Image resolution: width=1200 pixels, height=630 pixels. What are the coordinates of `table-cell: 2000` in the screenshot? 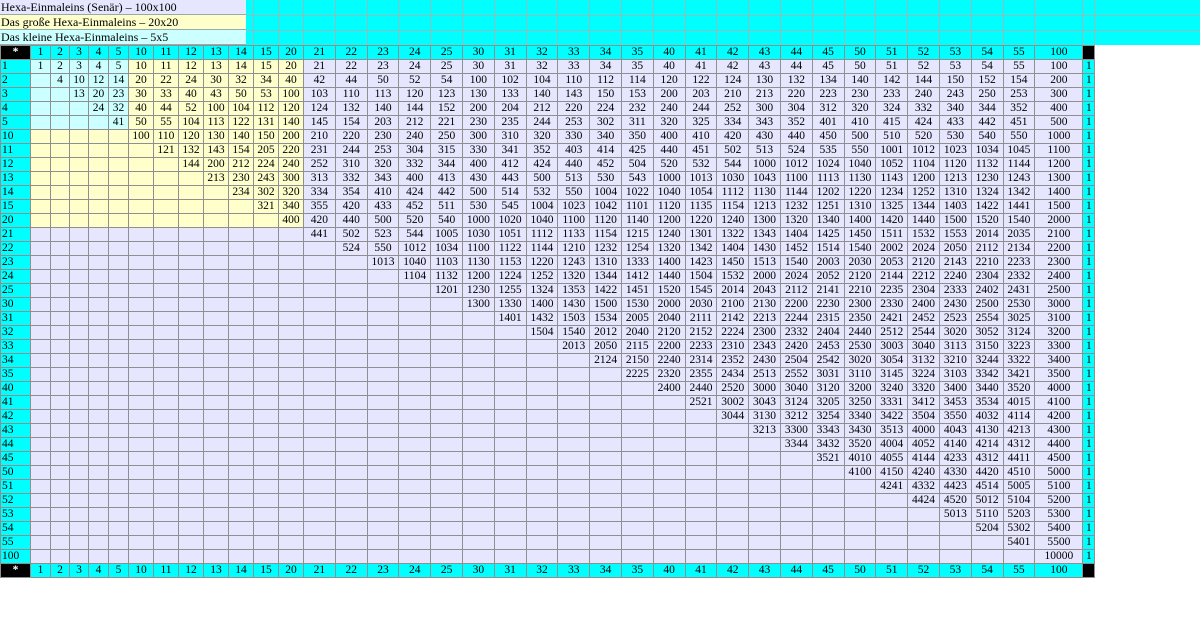 It's located at (764, 276).